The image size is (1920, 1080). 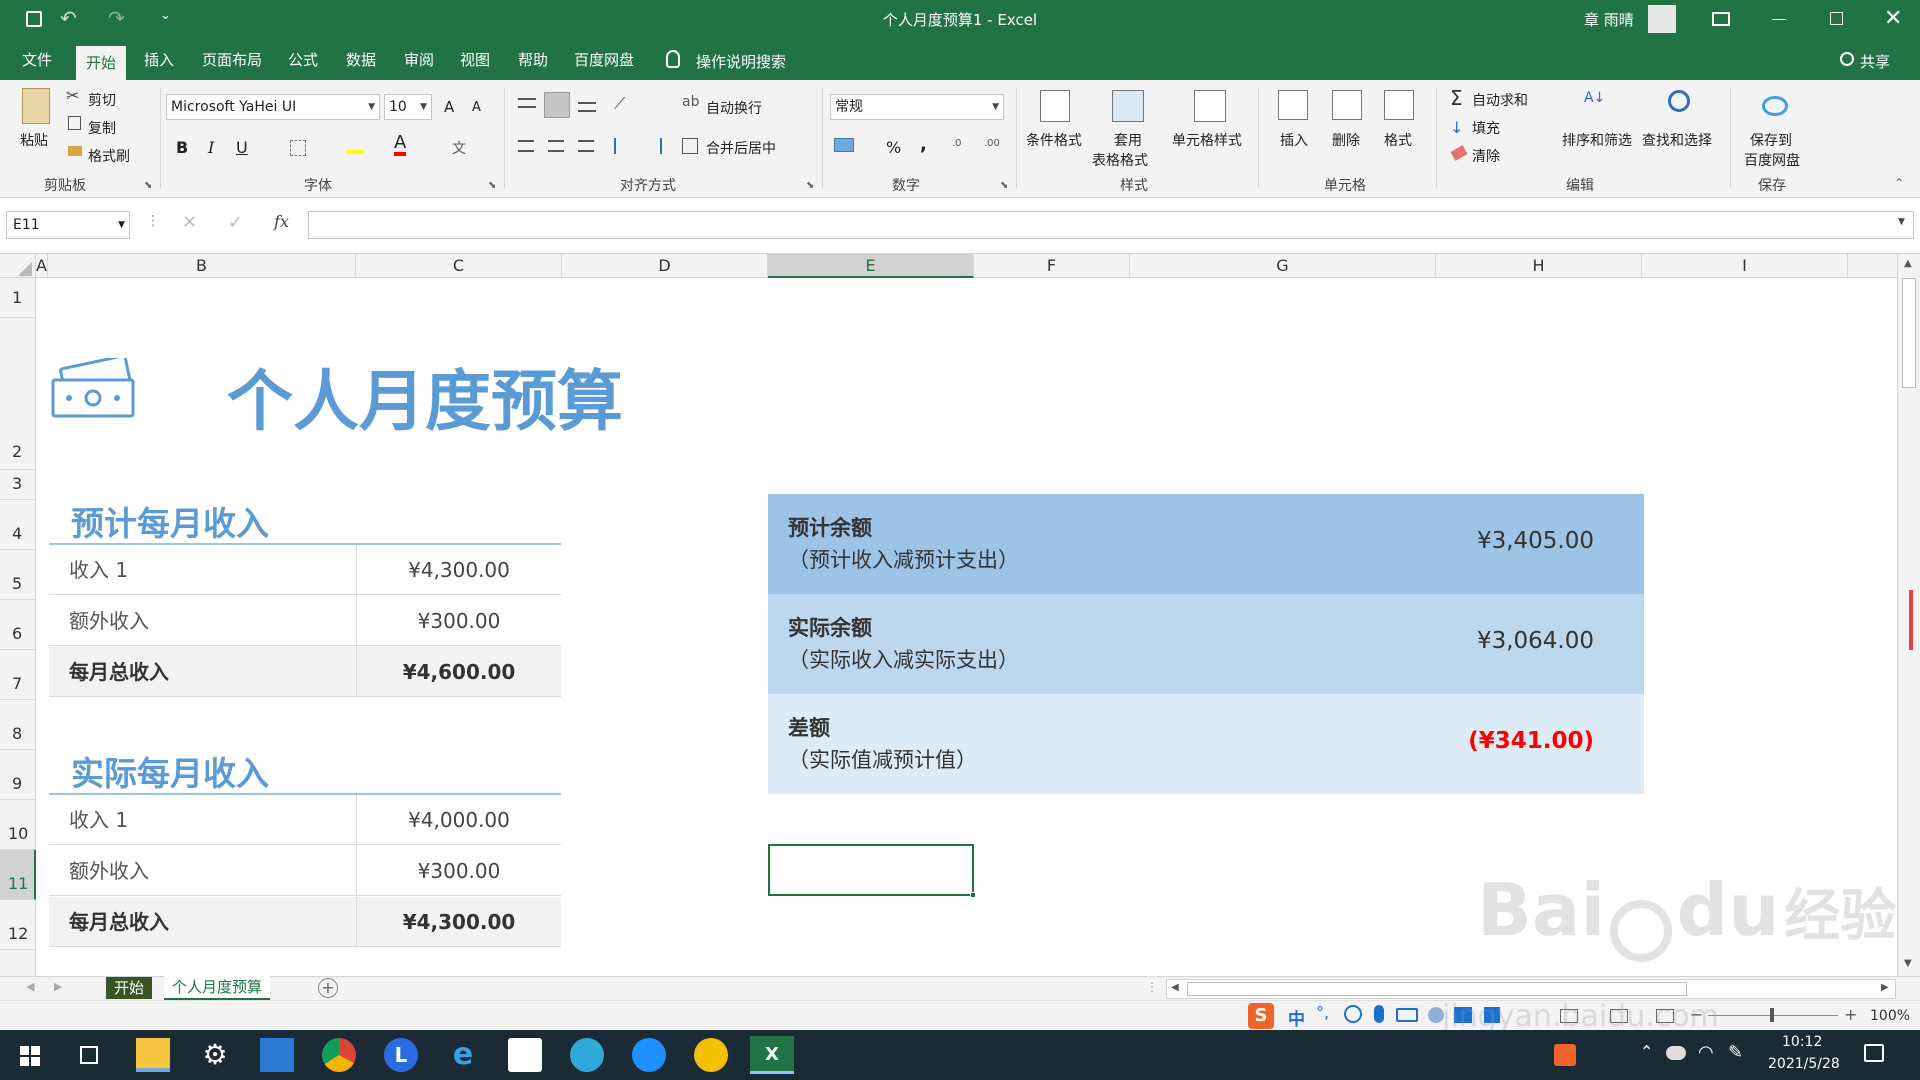 I want to click on row-header-11: 11, so click(x=18, y=875).